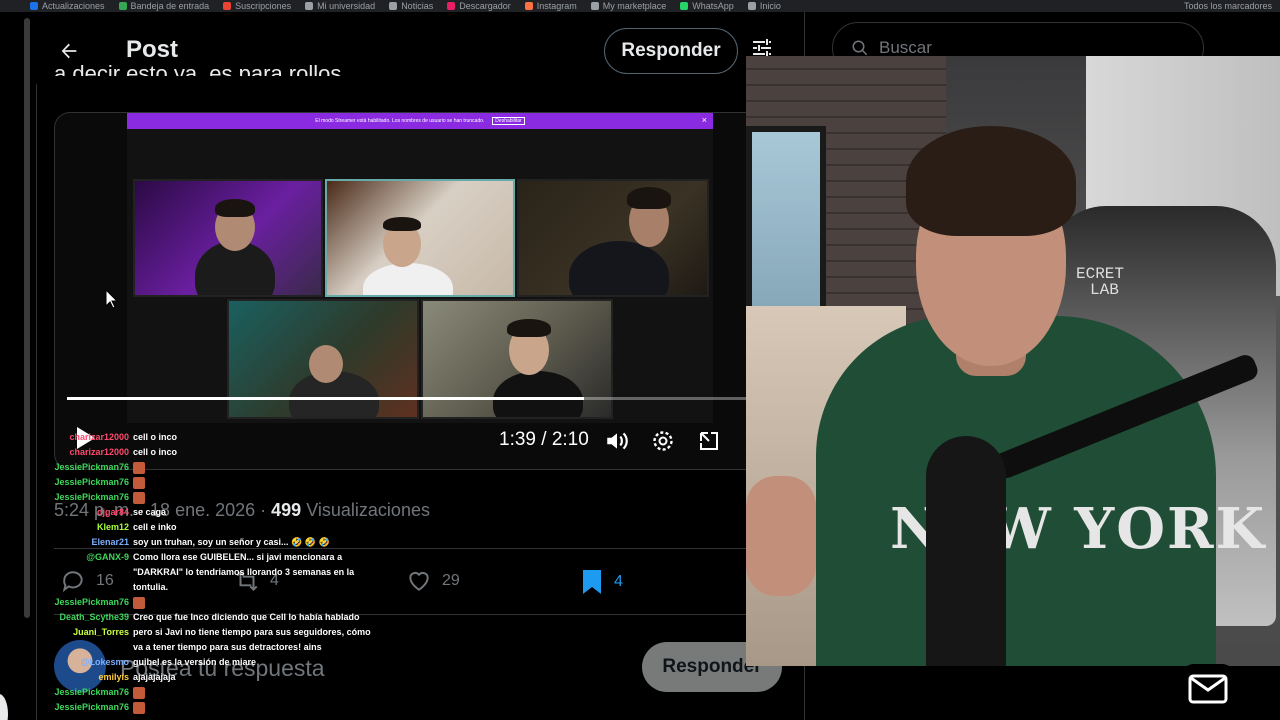 This screenshot has height=720, width=1280. I want to click on bookmark-item: Bandeja de entrada, so click(164, 6).